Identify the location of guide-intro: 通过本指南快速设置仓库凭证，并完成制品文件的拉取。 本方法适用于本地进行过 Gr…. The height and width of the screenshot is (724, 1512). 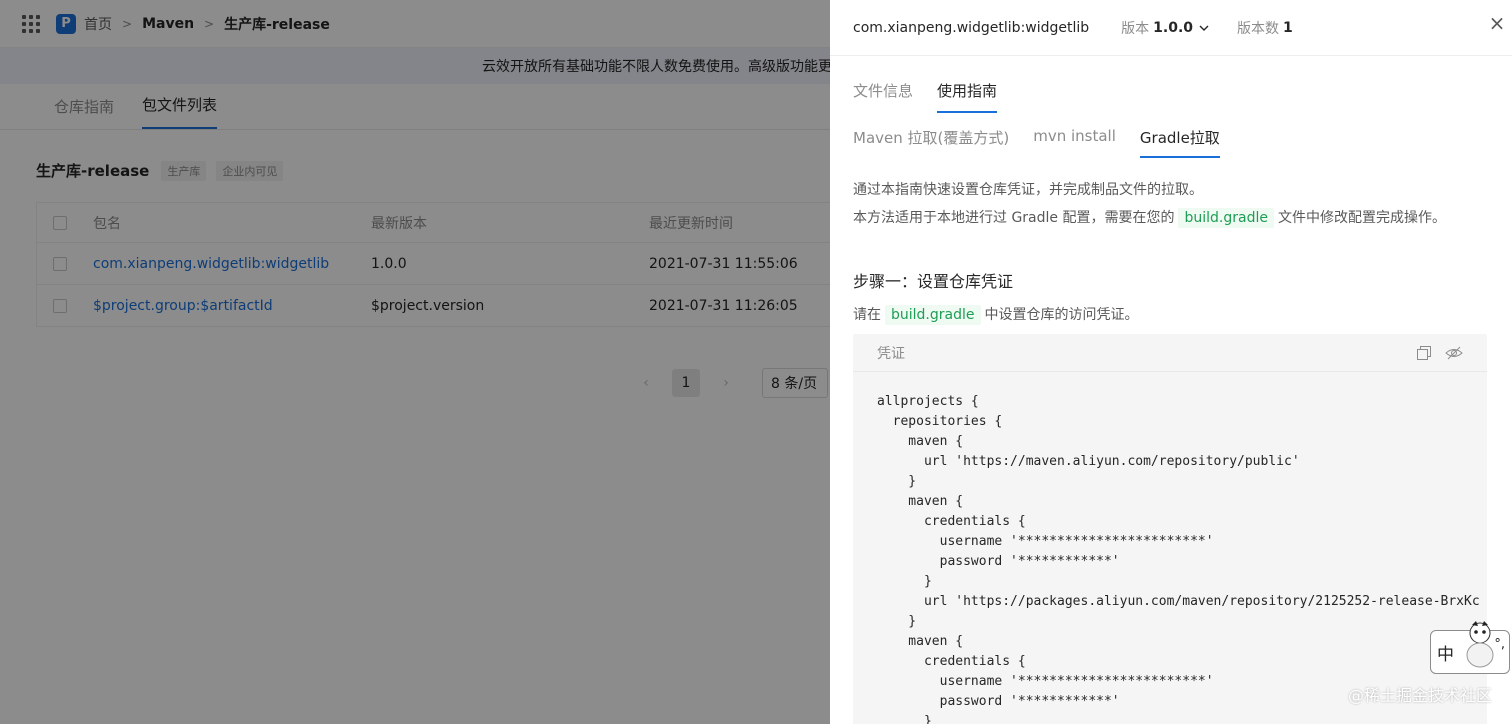
(1172, 204).